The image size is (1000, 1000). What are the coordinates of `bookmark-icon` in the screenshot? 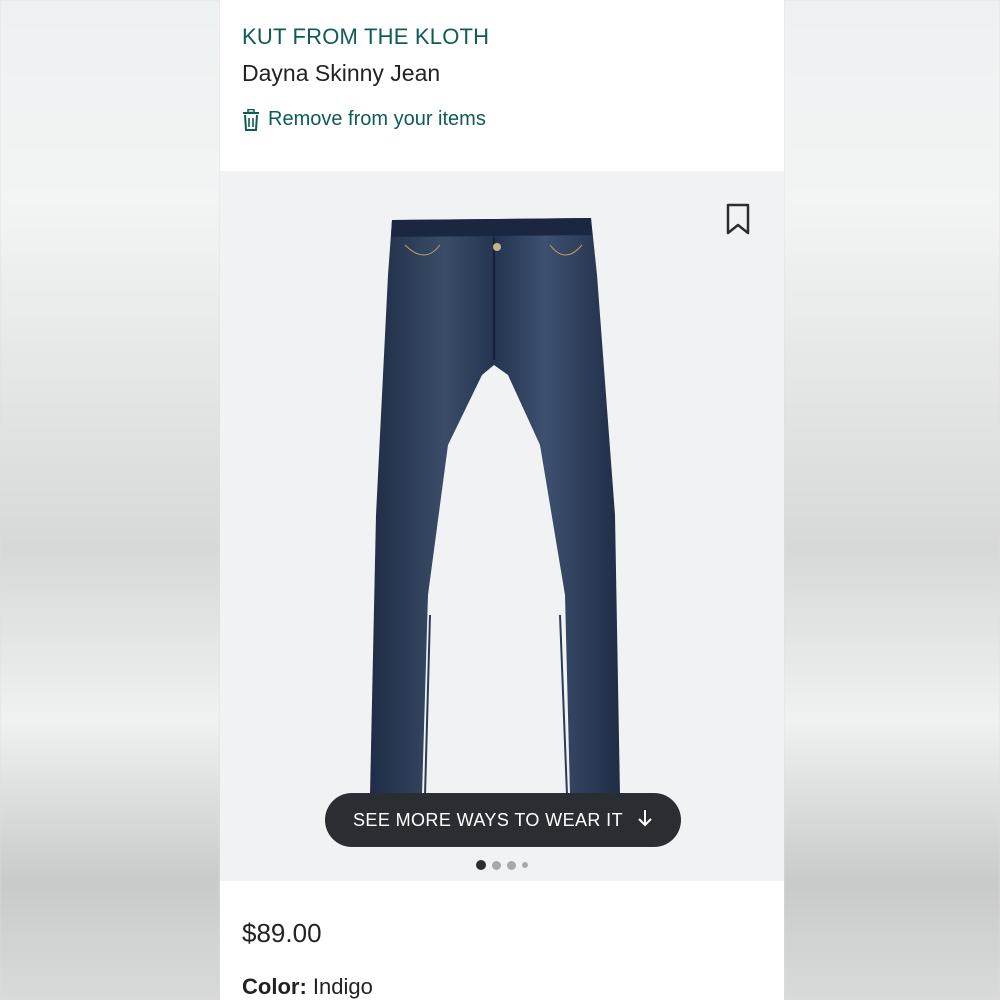 It's located at (738, 221).